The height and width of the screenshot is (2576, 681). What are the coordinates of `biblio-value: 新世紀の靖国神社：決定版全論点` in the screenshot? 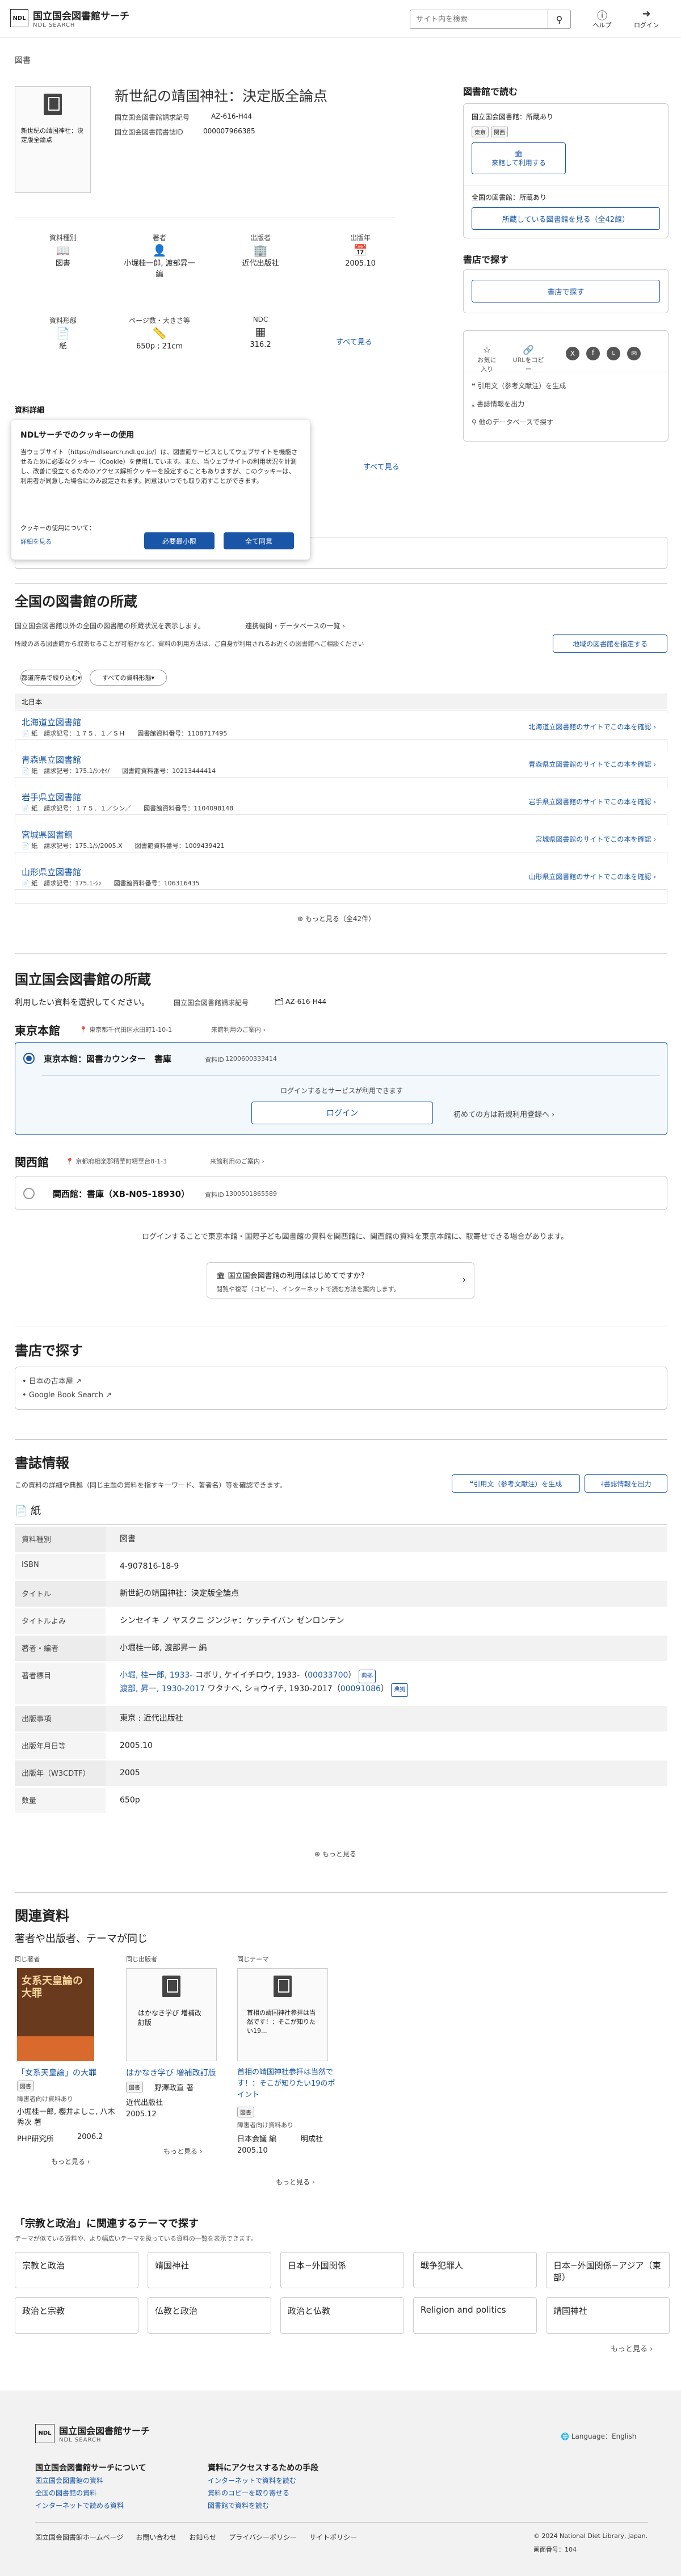 It's located at (179, 1593).